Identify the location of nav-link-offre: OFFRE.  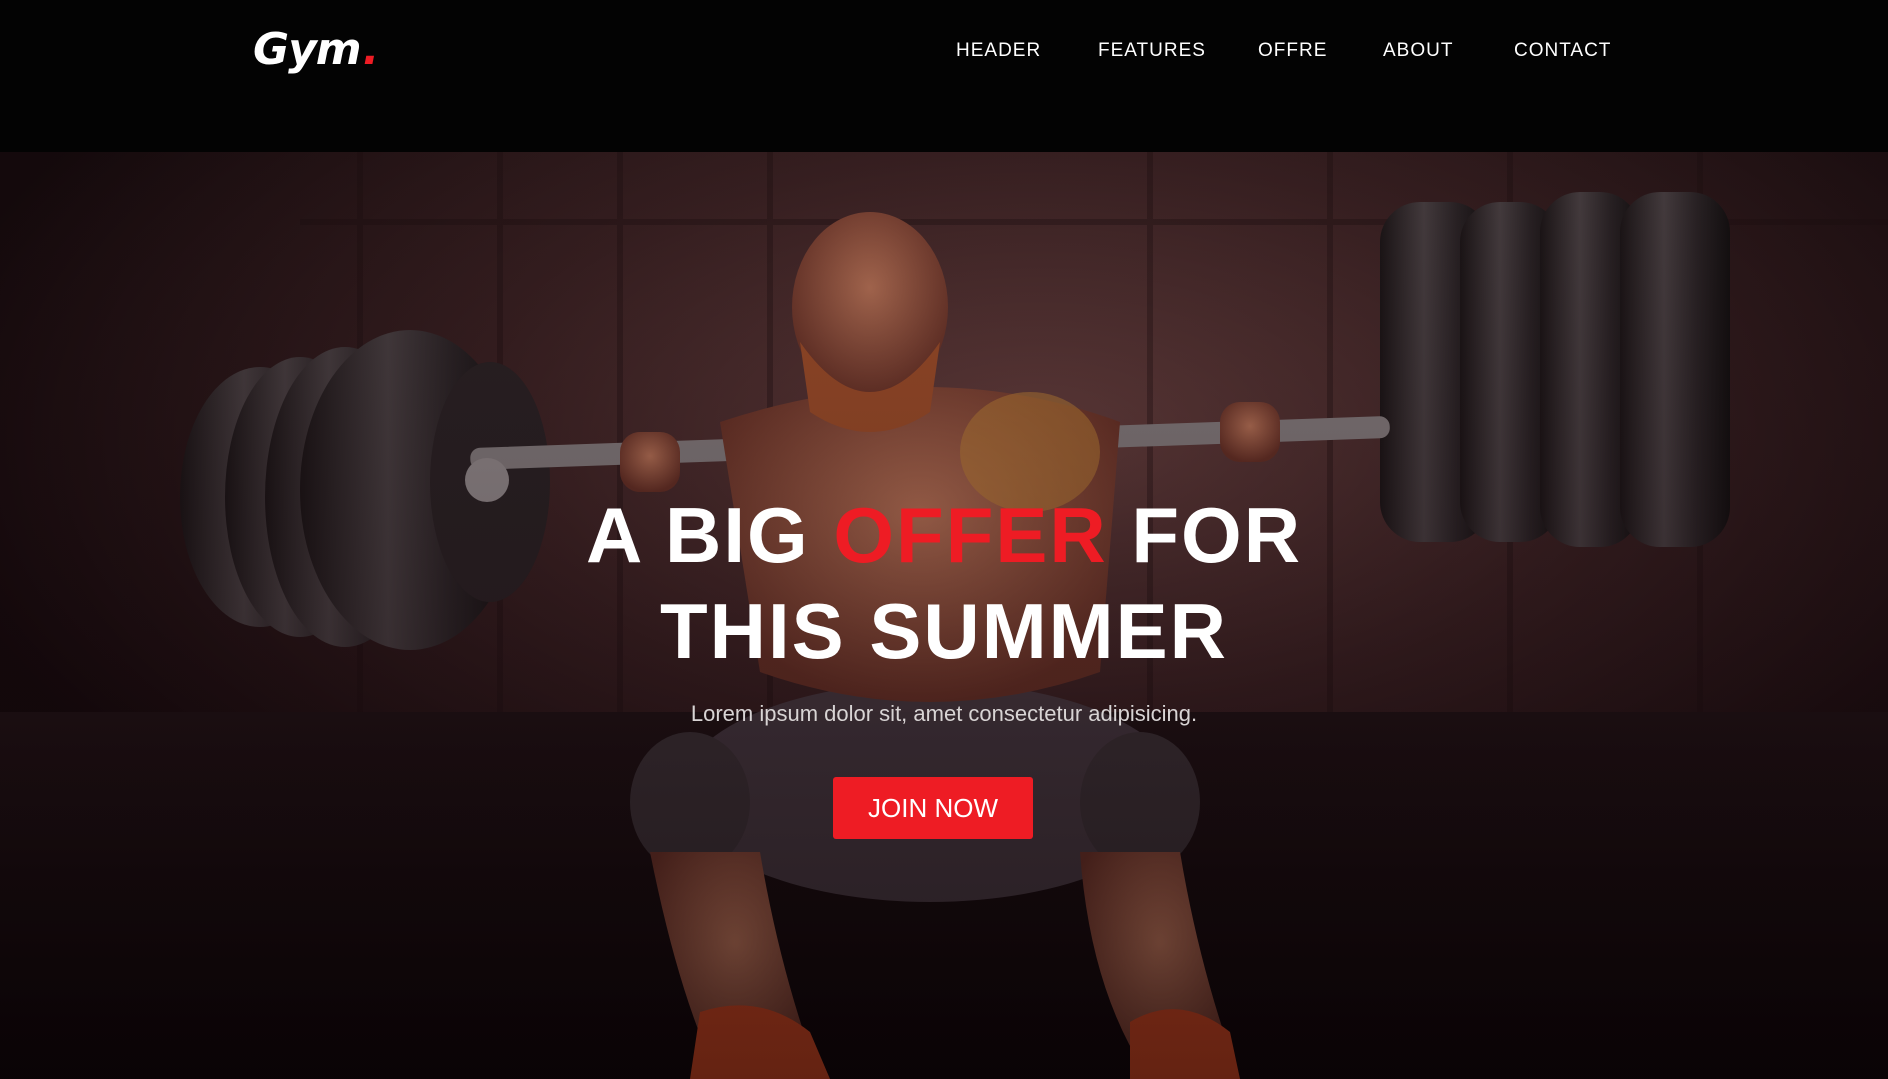
(1292, 51).